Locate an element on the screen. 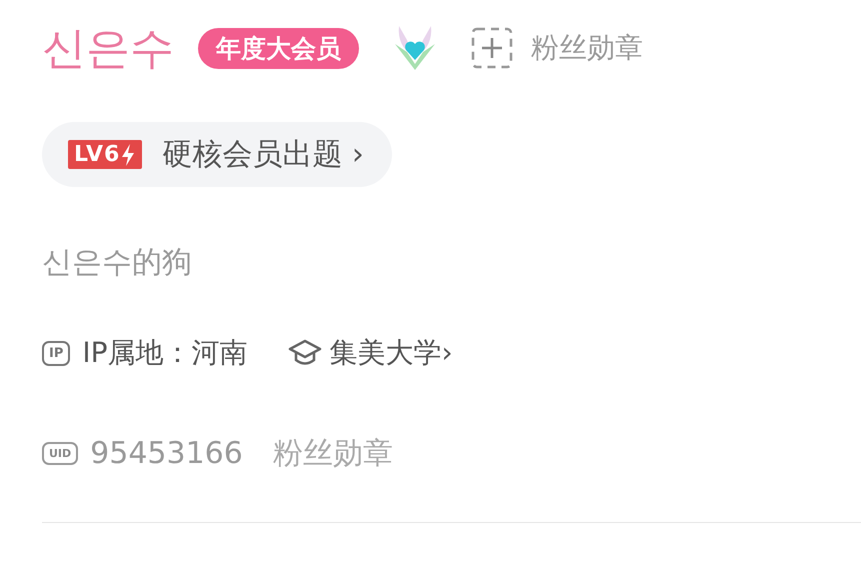 The image size is (861, 567). graduation-cap-icon is located at coordinates (305, 353).